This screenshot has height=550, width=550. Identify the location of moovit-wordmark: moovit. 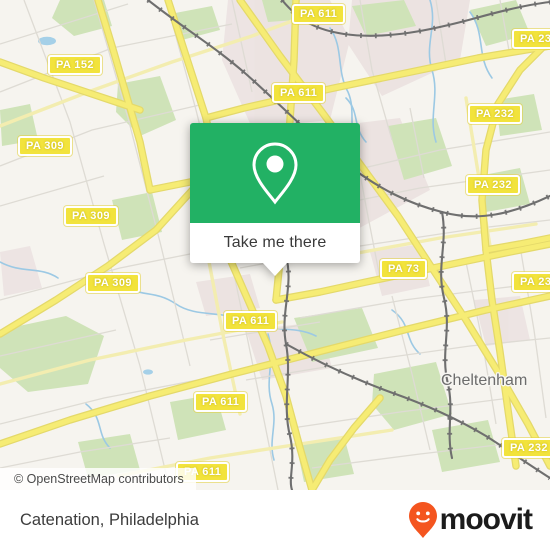
(486, 519).